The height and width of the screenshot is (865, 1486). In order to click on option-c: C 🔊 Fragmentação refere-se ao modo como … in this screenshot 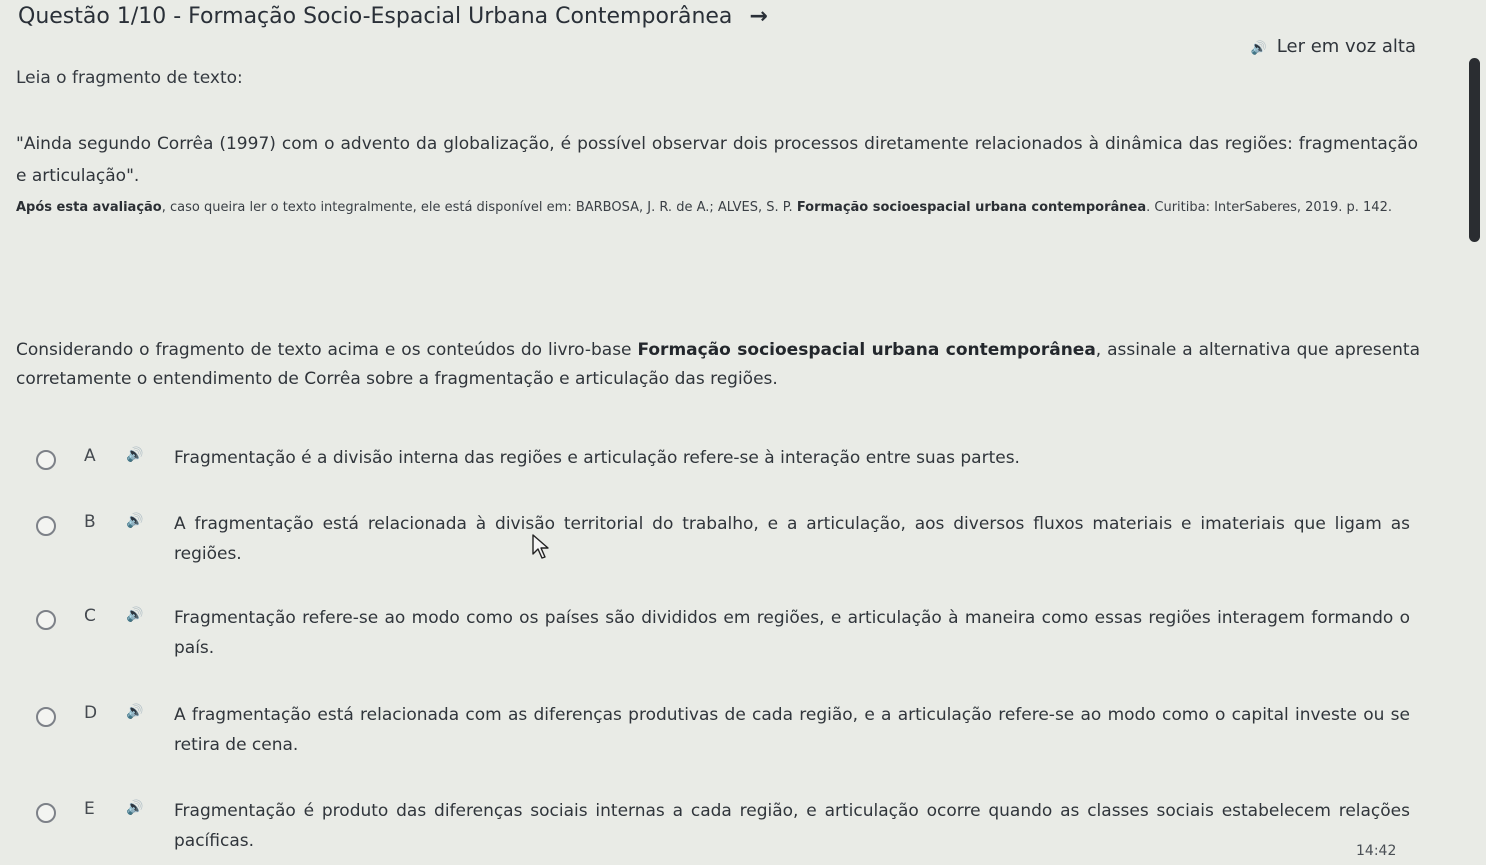, I will do `click(720, 636)`.